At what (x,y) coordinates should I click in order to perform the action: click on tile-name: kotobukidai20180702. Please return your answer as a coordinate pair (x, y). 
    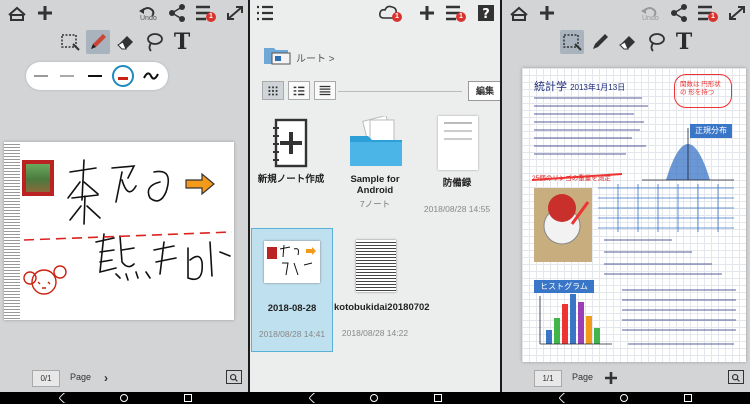
    Looking at the image, I should click on (382, 307).